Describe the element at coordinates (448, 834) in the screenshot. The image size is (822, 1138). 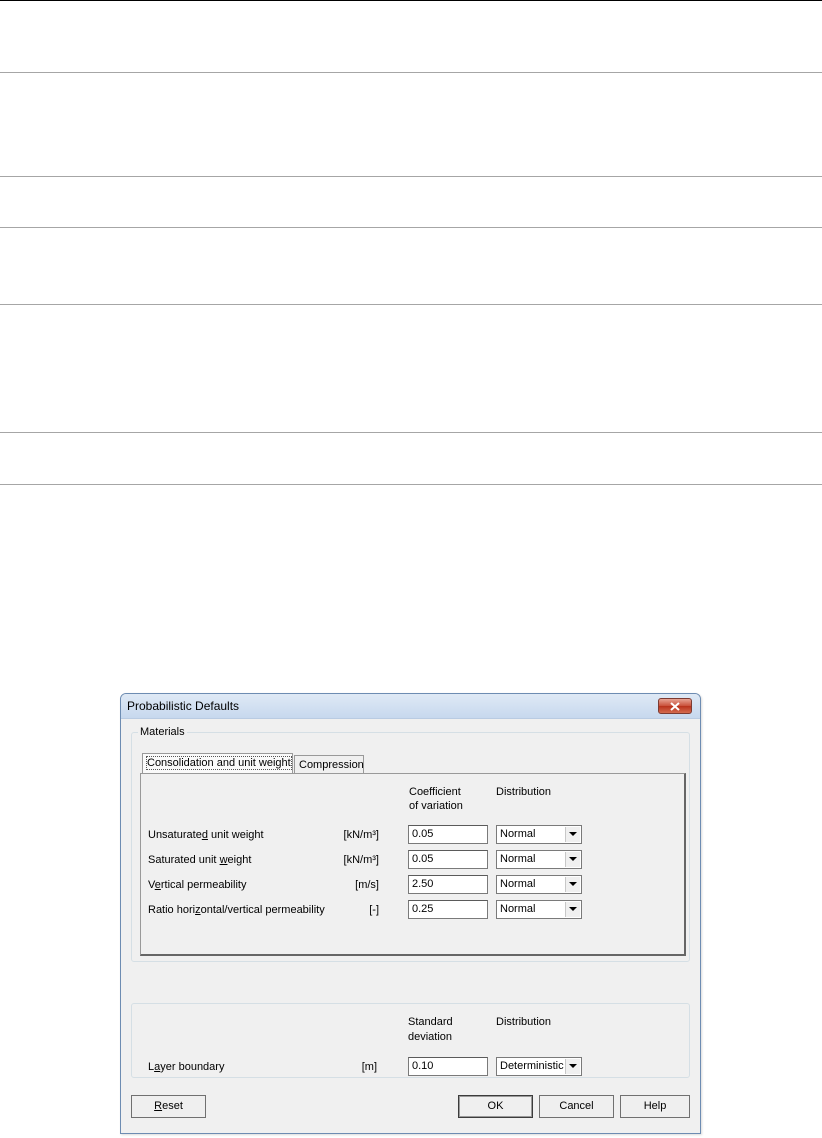
I see `unsaturated-coeff-input: 0.05` at that location.